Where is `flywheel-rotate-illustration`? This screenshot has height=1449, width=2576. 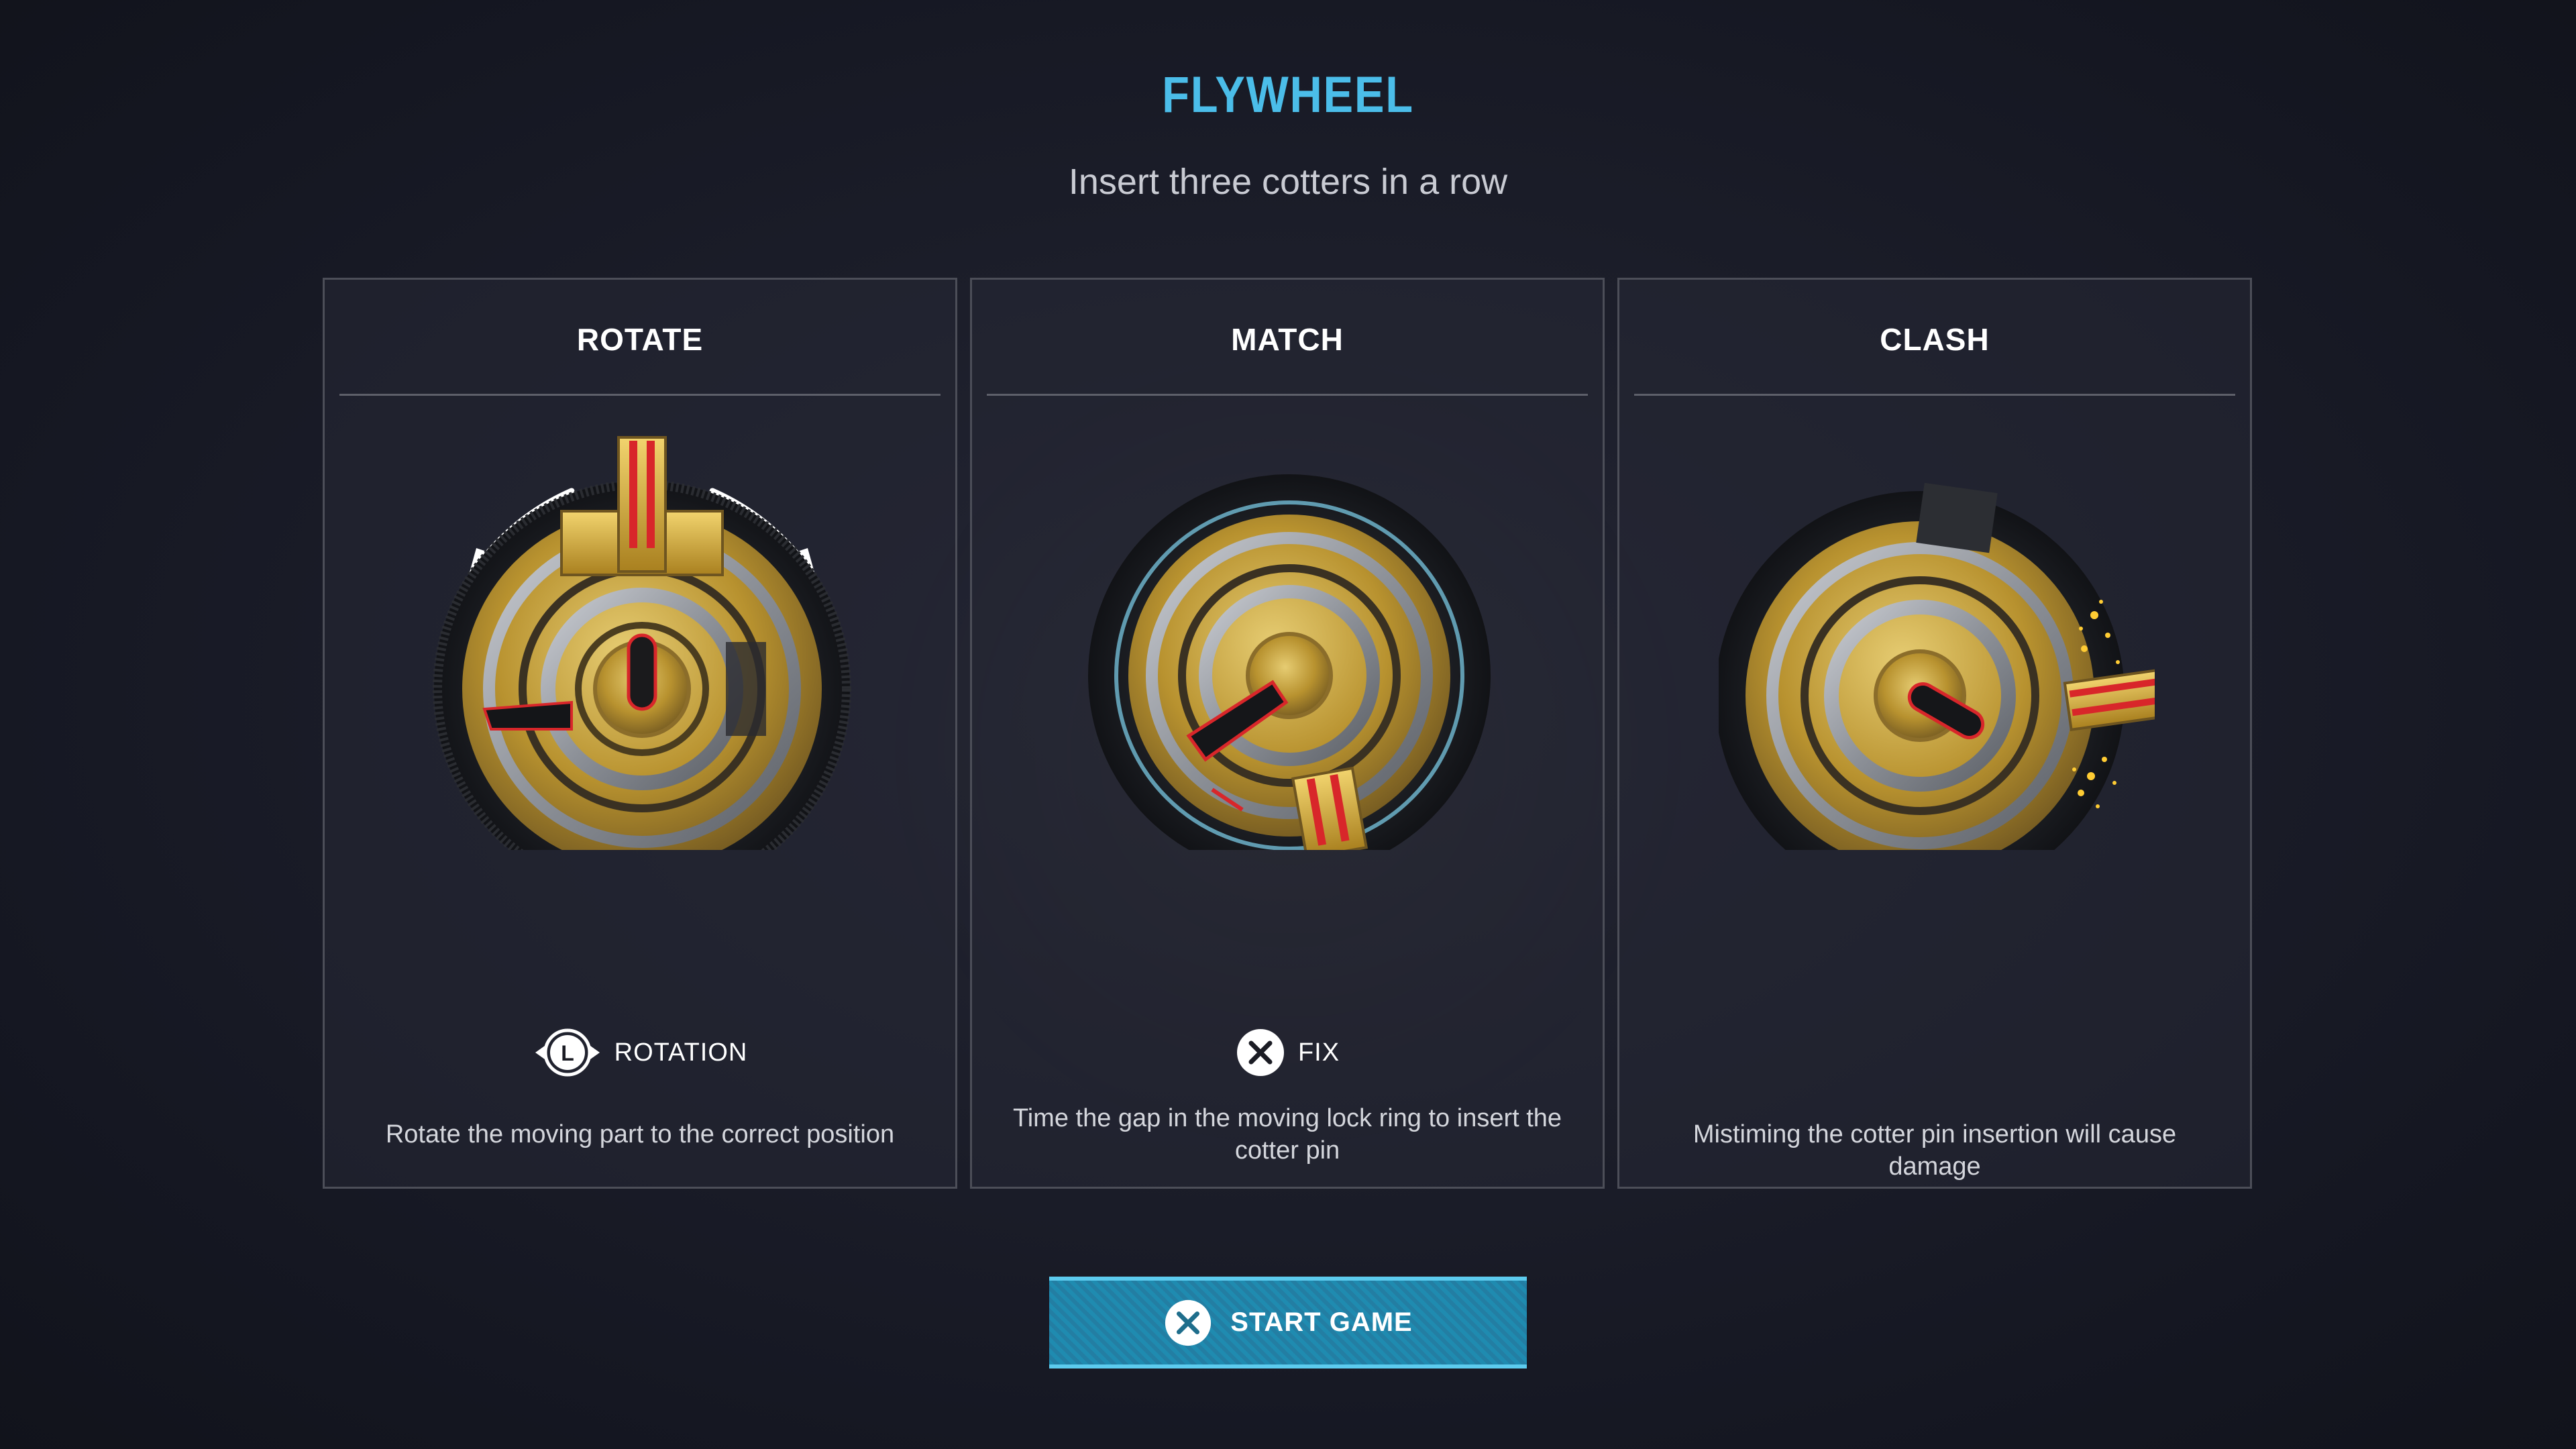 flywheel-rotate-illustration is located at coordinates (642, 643).